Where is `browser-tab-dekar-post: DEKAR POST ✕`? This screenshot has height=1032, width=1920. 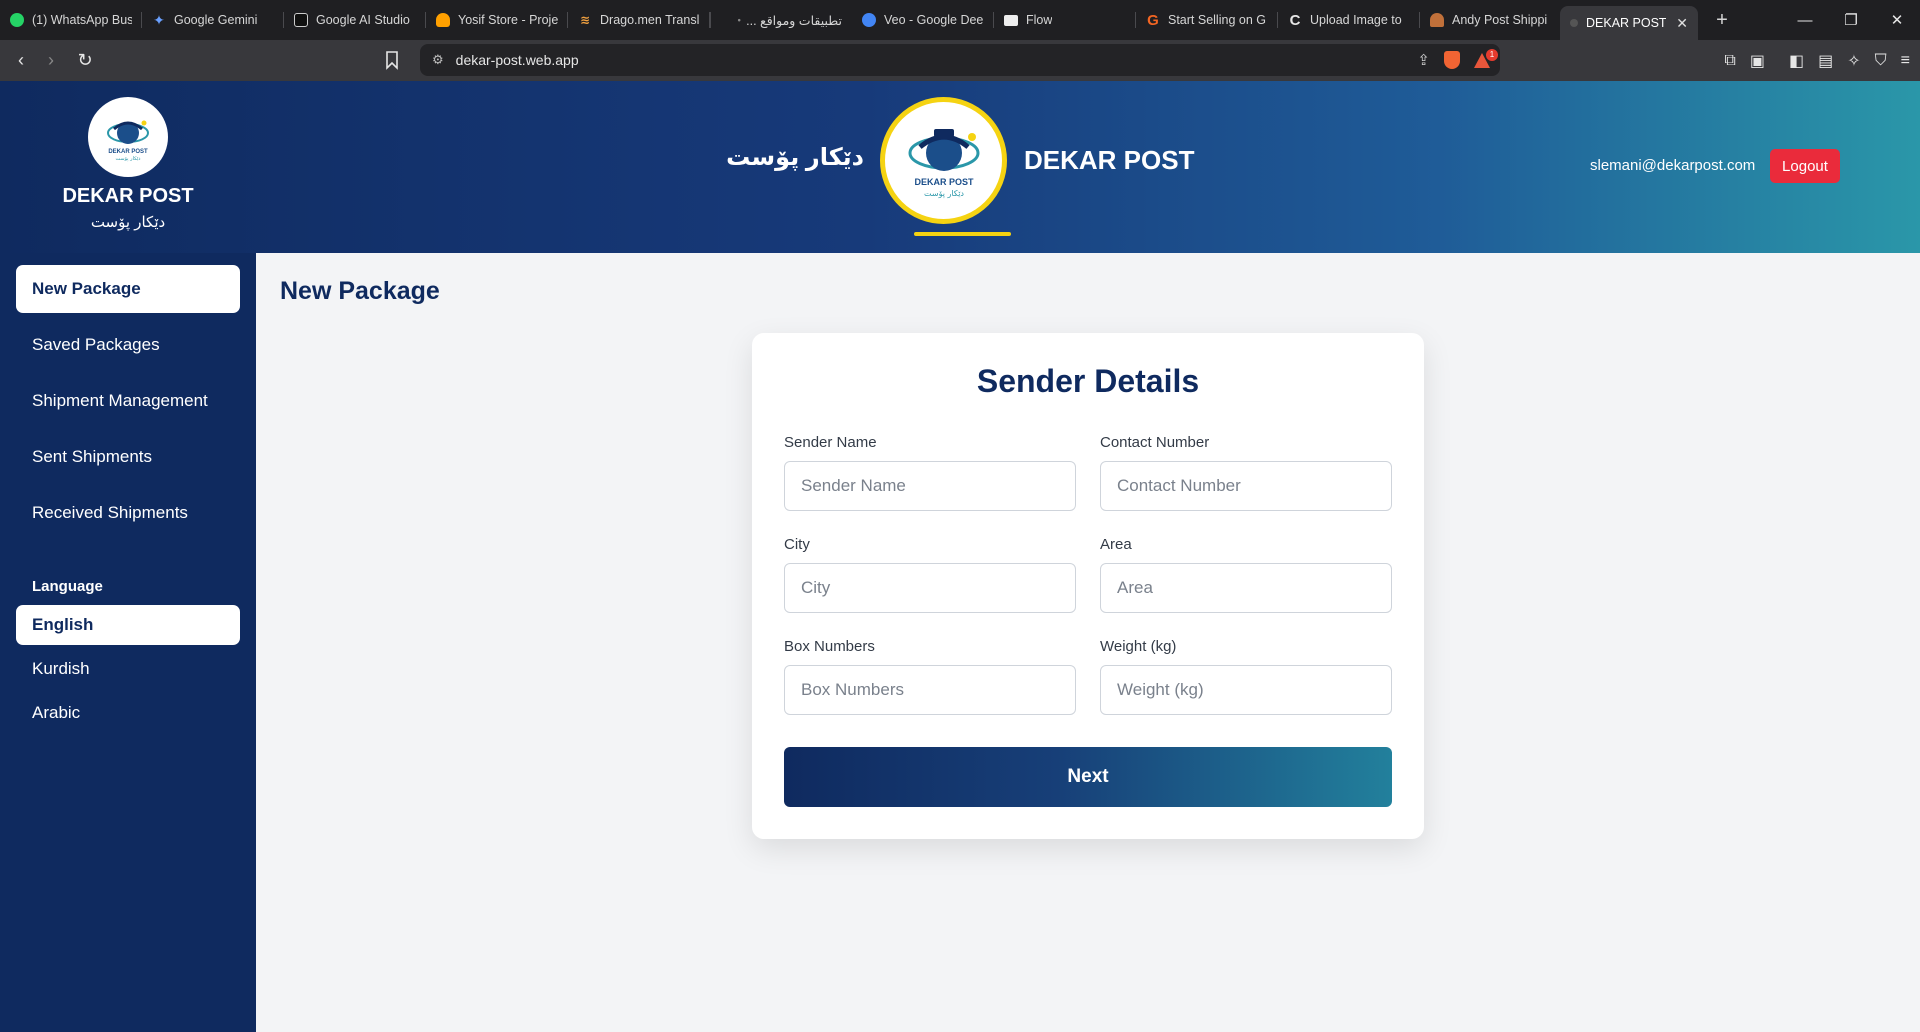 browser-tab-dekar-post: DEKAR POST ✕ is located at coordinates (1629, 23).